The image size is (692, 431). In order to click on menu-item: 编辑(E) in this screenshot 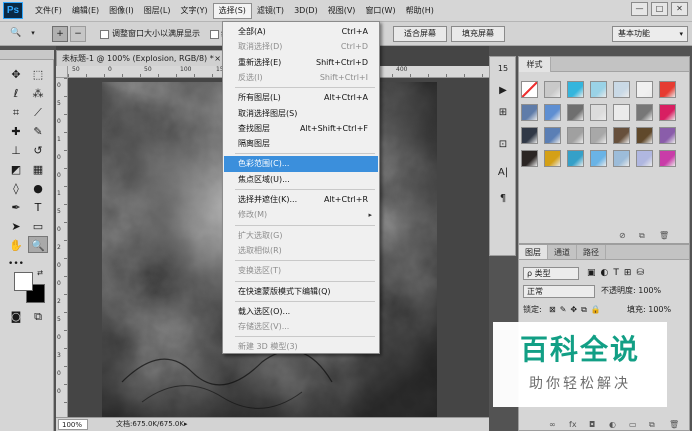, I will do `click(85, 11)`.